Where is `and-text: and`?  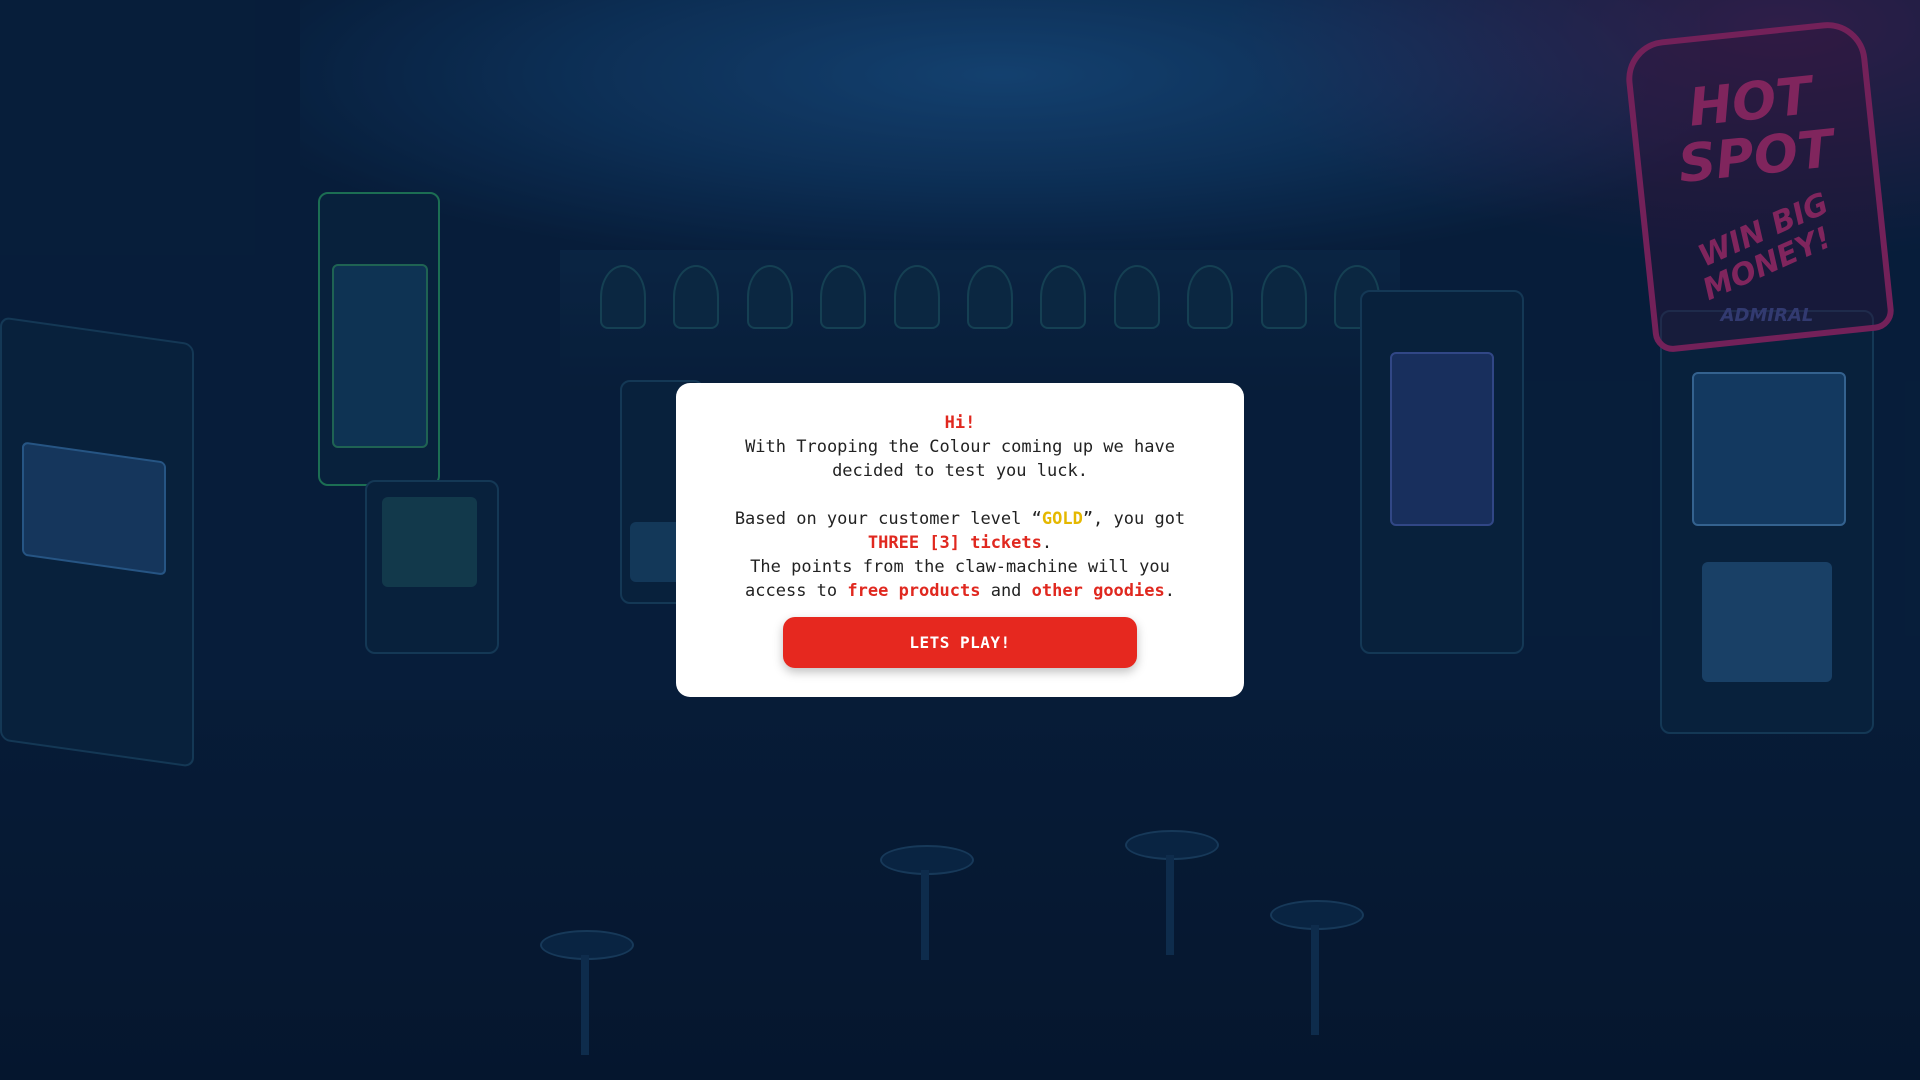
and-text: and is located at coordinates (1006, 591).